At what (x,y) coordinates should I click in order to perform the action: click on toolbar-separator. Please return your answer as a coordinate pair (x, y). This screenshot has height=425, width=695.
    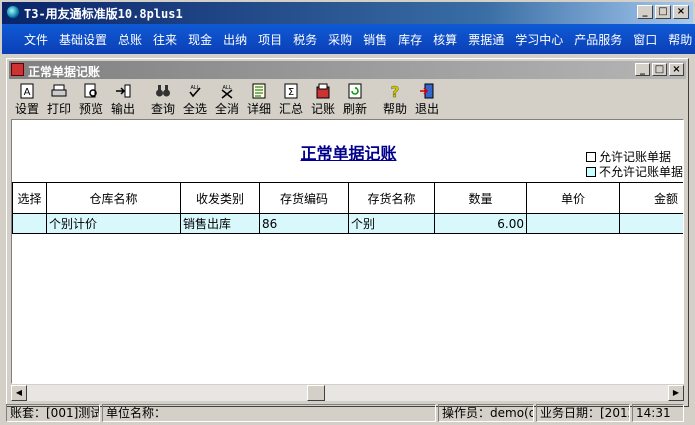
    Looking at the image, I should click on (375, 100).